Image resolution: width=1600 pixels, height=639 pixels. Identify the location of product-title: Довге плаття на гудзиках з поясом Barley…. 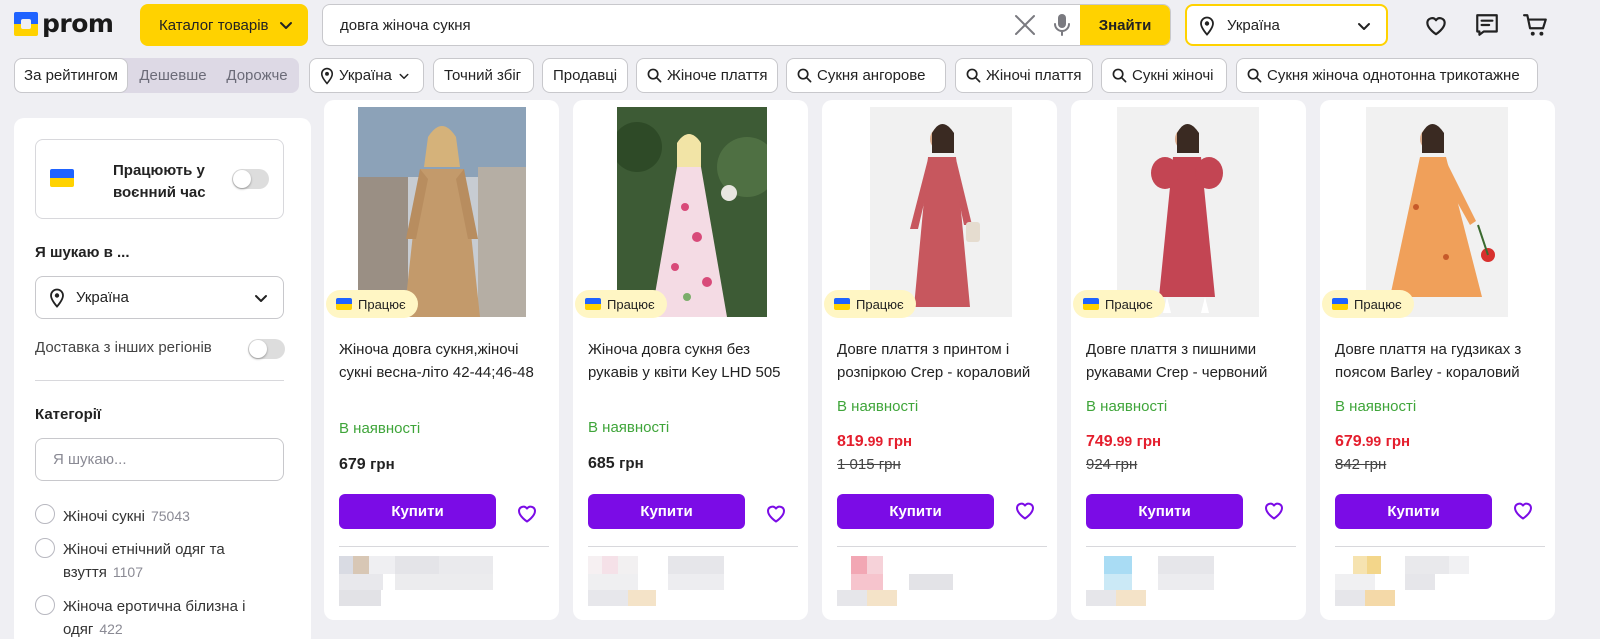
(1442, 361).